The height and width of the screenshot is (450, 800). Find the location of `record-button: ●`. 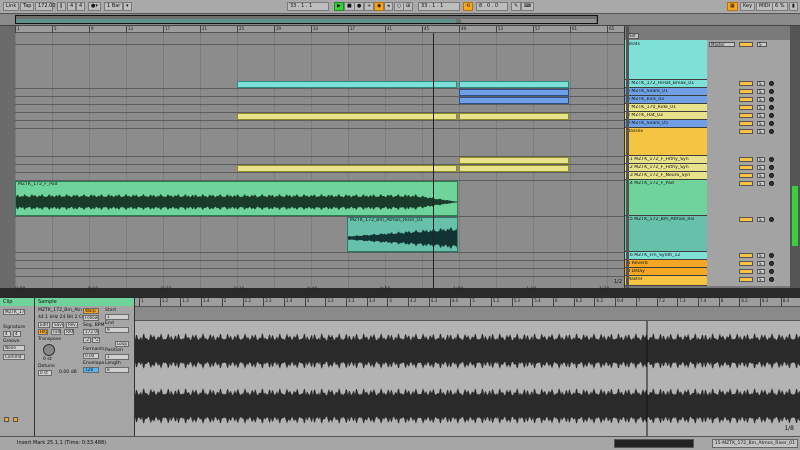

record-button: ● is located at coordinates (359, 6).